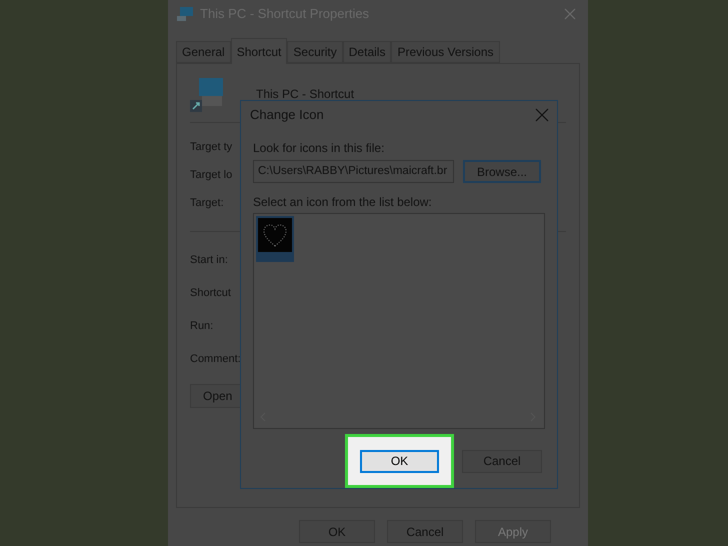  Describe the element at coordinates (275, 239) in the screenshot. I see `icon-list-item` at that location.